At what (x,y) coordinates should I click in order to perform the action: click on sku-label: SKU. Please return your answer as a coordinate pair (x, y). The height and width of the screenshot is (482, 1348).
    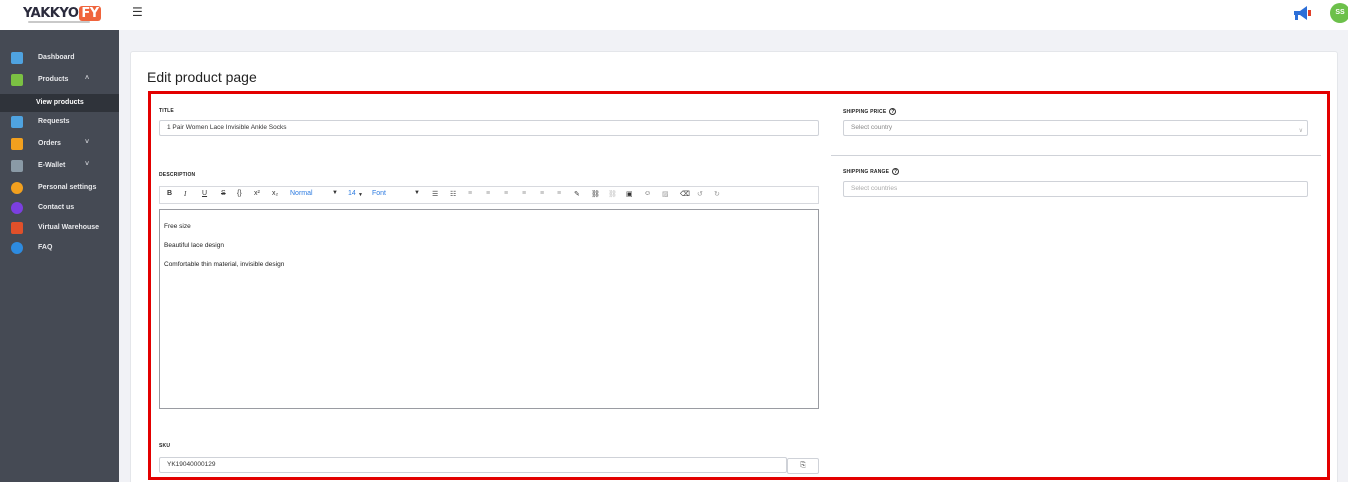
    Looking at the image, I should click on (165, 446).